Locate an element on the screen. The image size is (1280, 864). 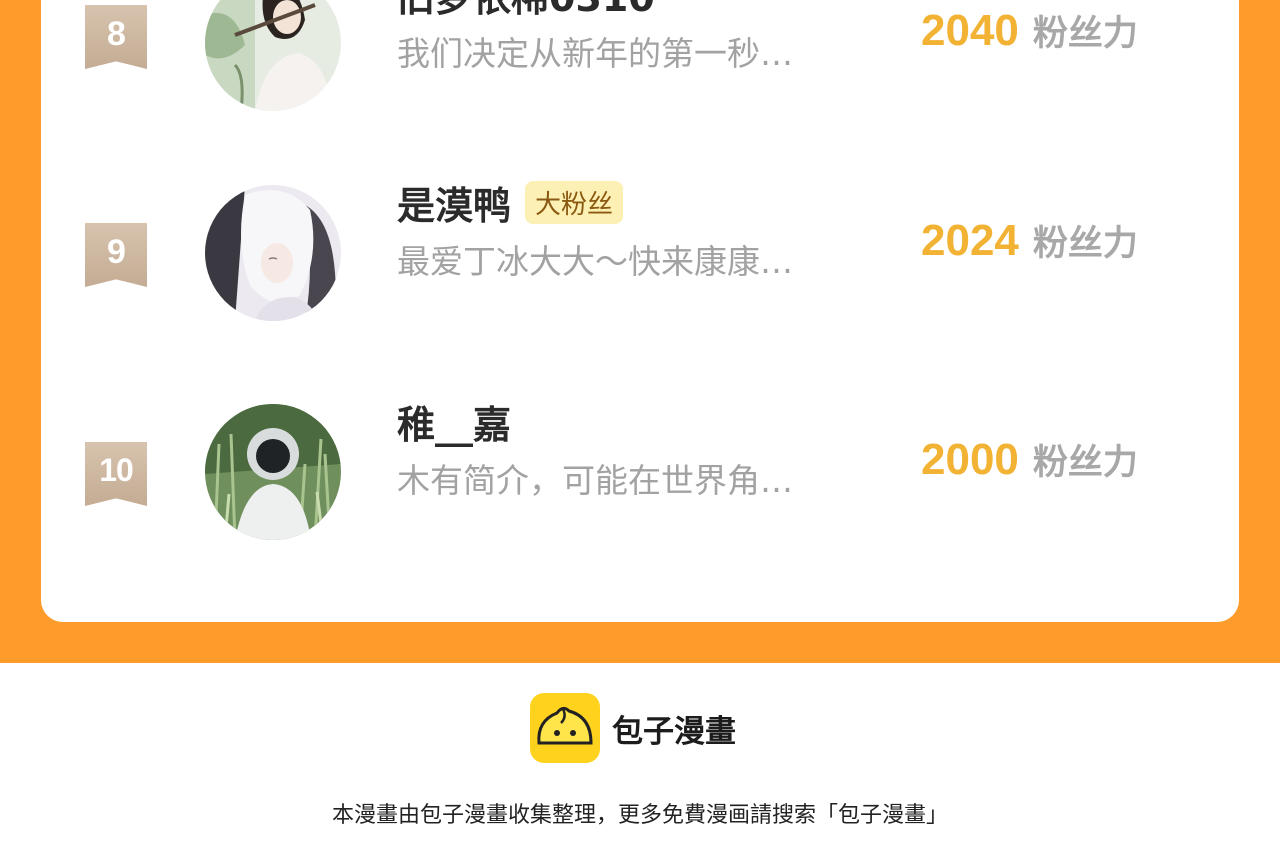
fan-score-value: 2040 is located at coordinates (970, 30).